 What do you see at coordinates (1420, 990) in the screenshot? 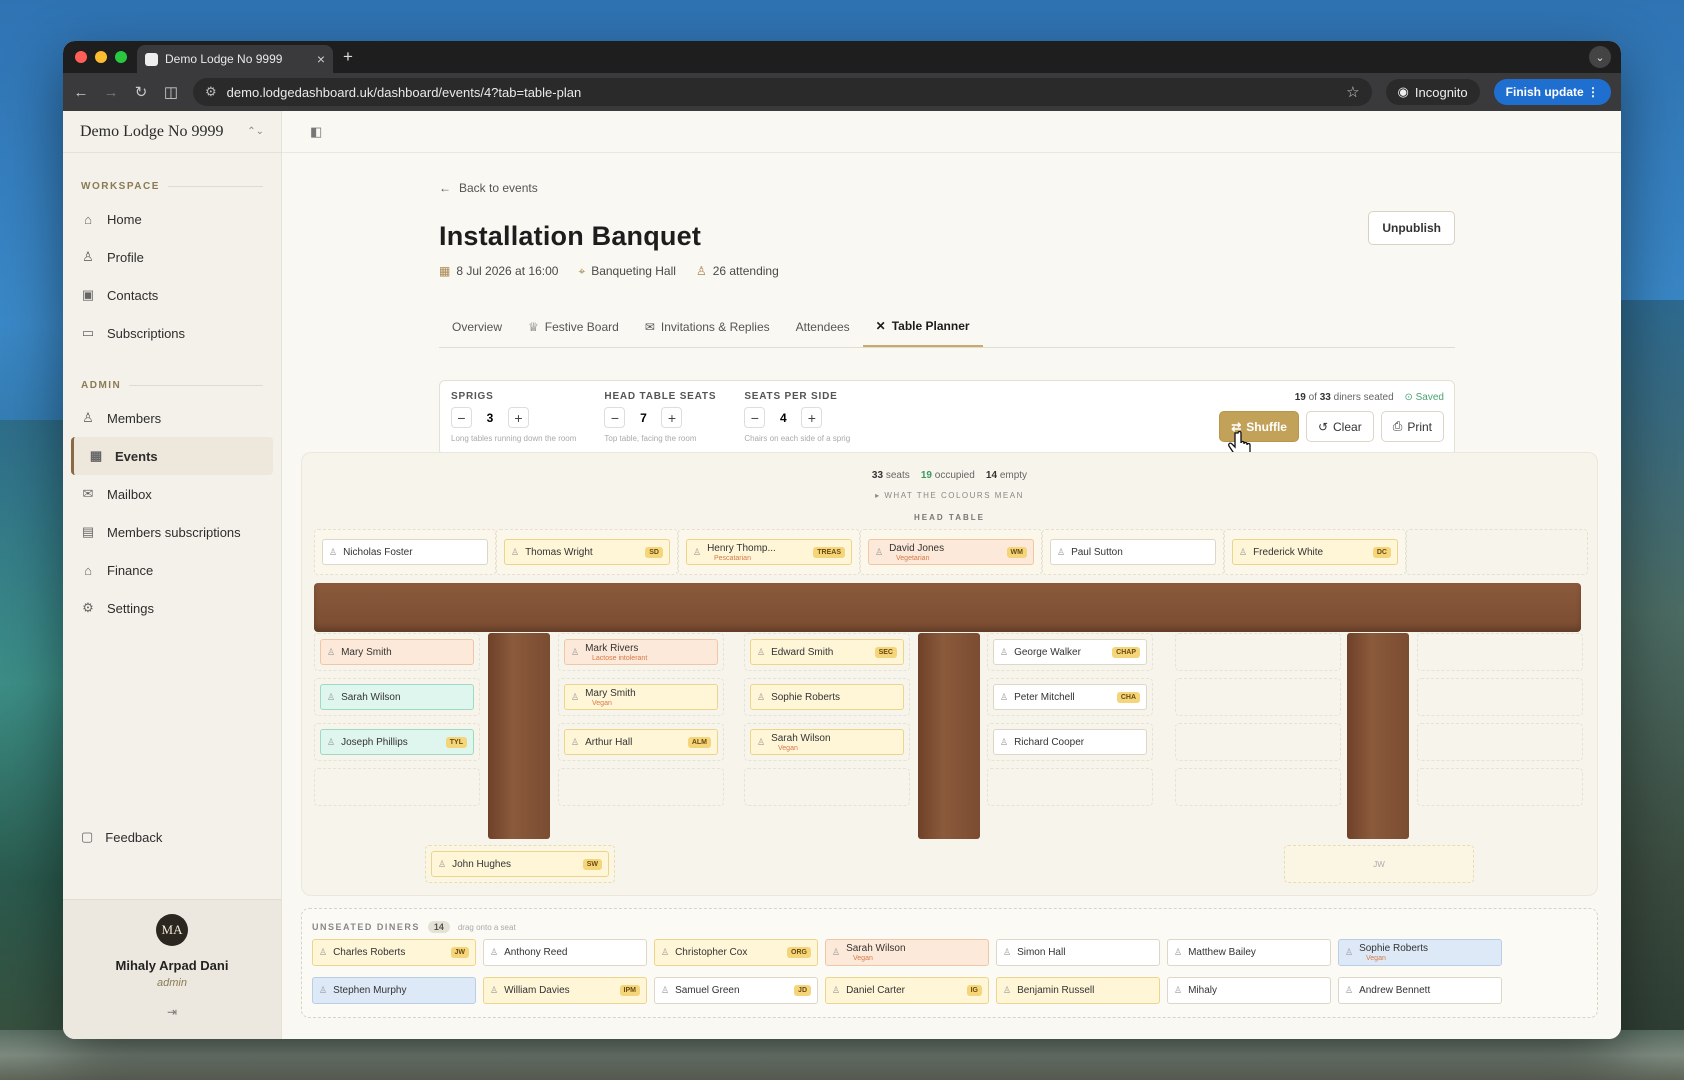
I see `diner-card: ♙ Andrew Bennett` at bounding box center [1420, 990].